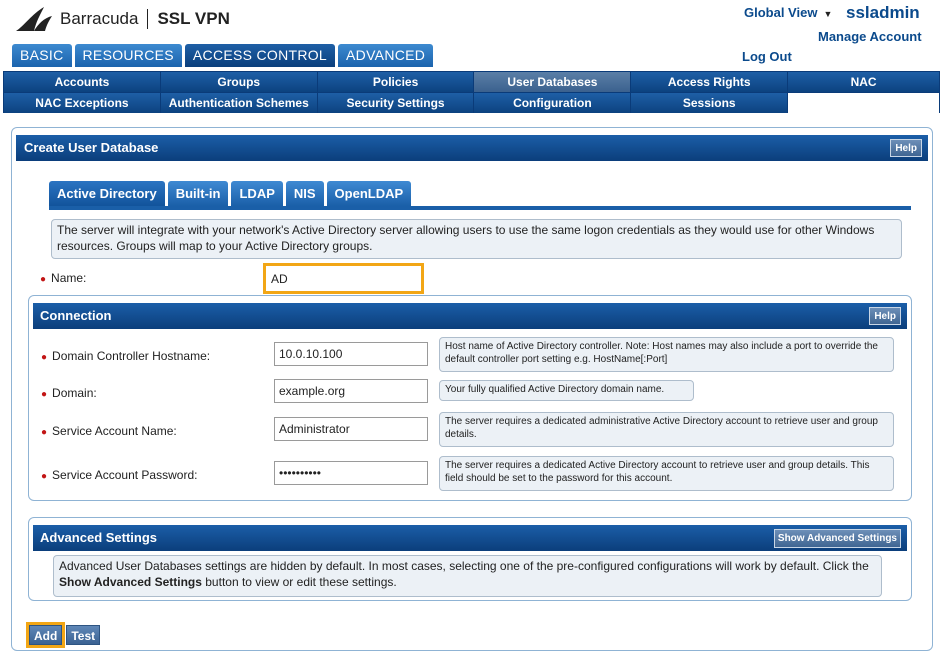  What do you see at coordinates (386, 55) in the screenshot?
I see `tab-advanced: ADVANCED` at bounding box center [386, 55].